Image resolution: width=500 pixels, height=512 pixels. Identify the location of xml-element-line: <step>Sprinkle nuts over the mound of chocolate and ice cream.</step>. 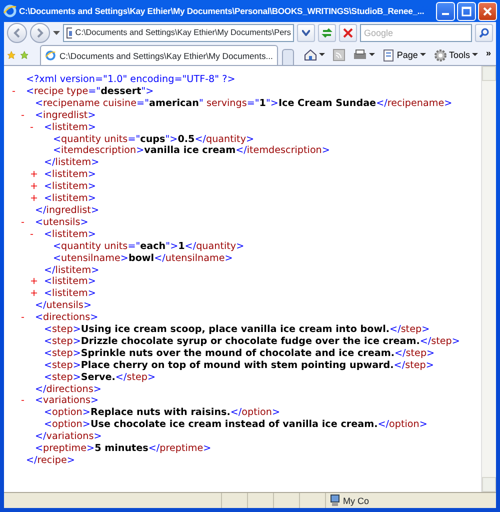
(239, 354).